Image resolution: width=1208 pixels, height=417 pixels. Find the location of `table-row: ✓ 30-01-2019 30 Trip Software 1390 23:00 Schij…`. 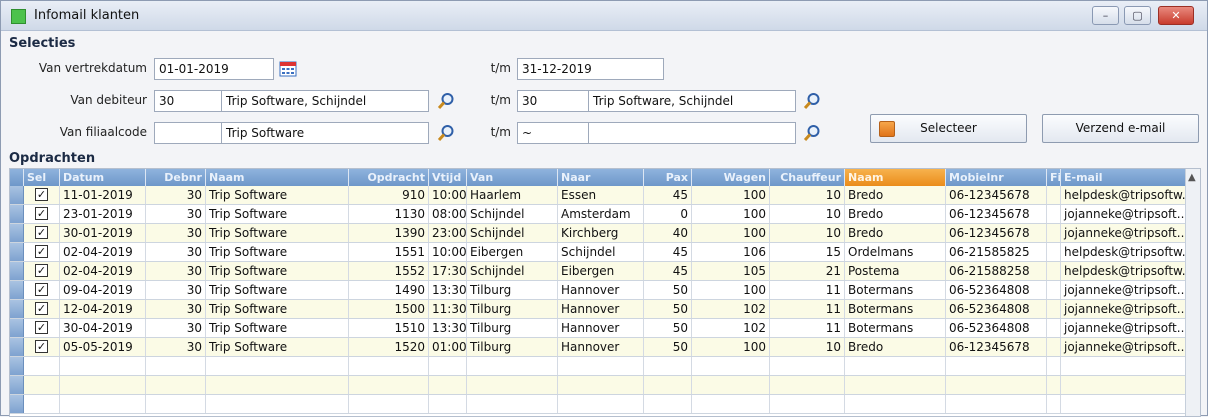

table-row: ✓ 30-01-2019 30 Trip Software 1390 23:00 Schij… is located at coordinates (598, 233).